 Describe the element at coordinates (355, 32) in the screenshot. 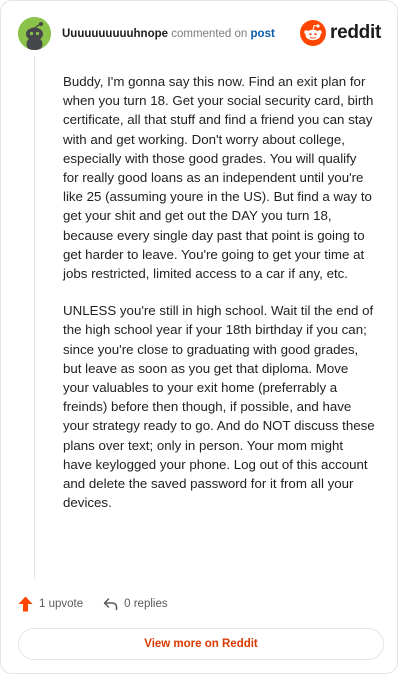

I see `reddit-wordmark: reddit` at that location.